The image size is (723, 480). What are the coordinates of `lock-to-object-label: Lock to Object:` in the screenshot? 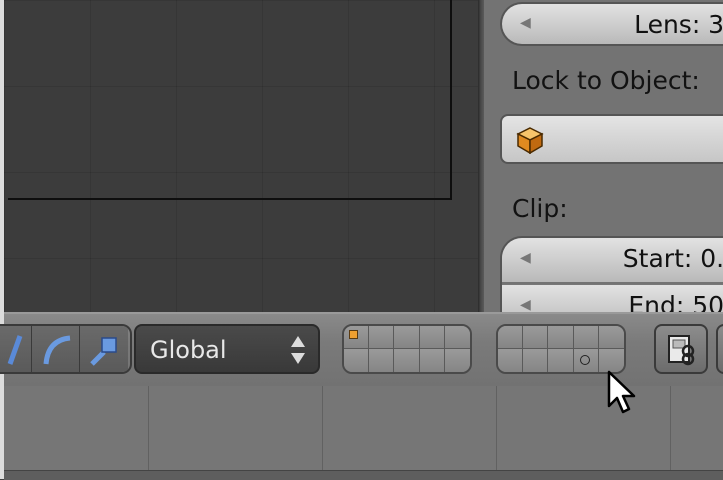 It's located at (606, 80).